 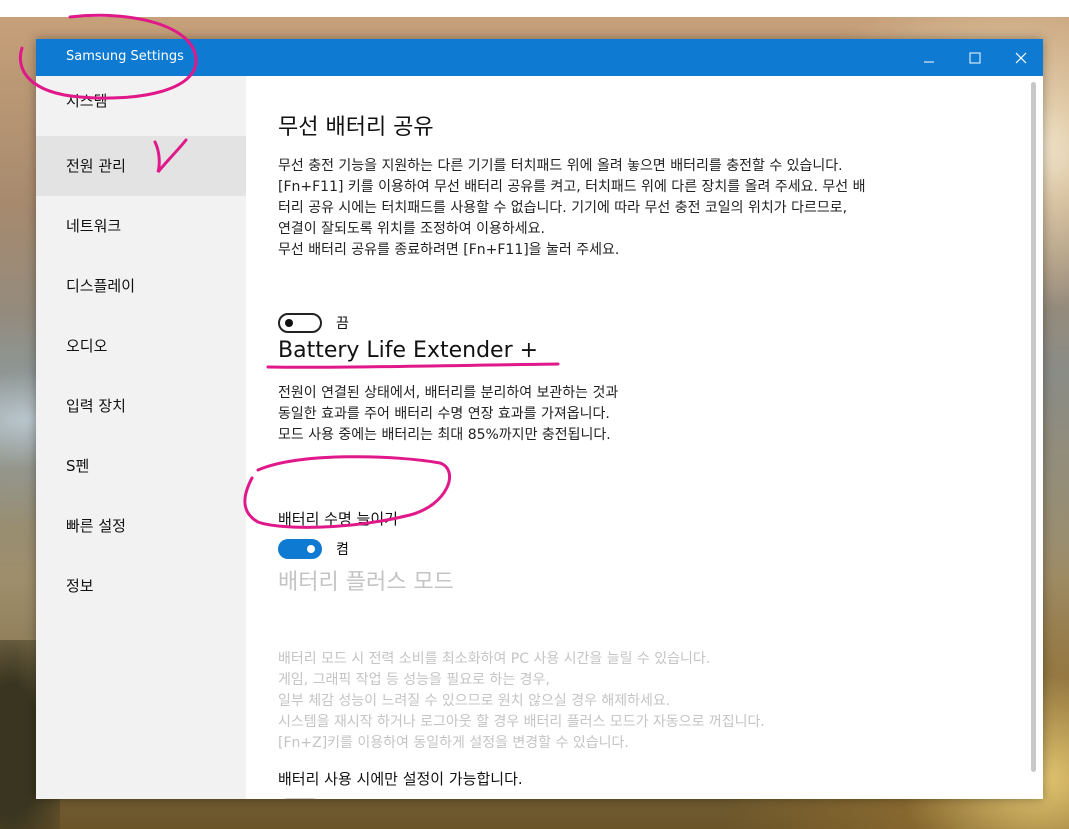 I want to click on battery-extender-toggle, so click(x=300, y=549).